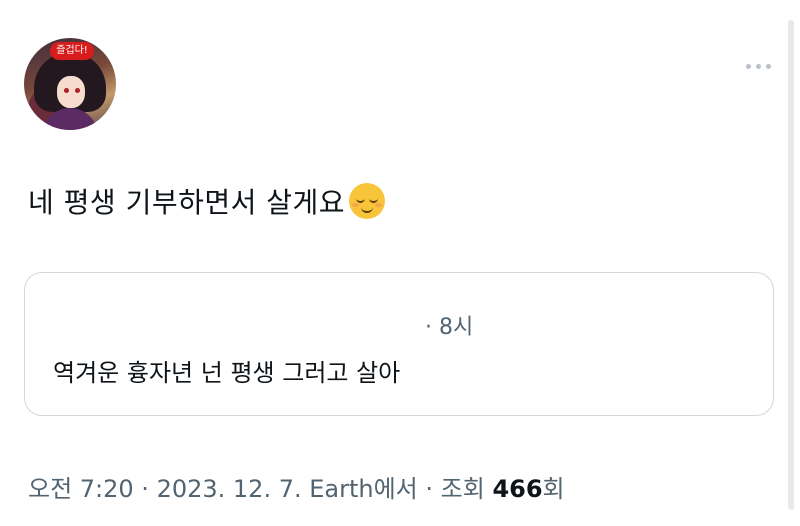  I want to click on view-suffix: 회, so click(553, 489).